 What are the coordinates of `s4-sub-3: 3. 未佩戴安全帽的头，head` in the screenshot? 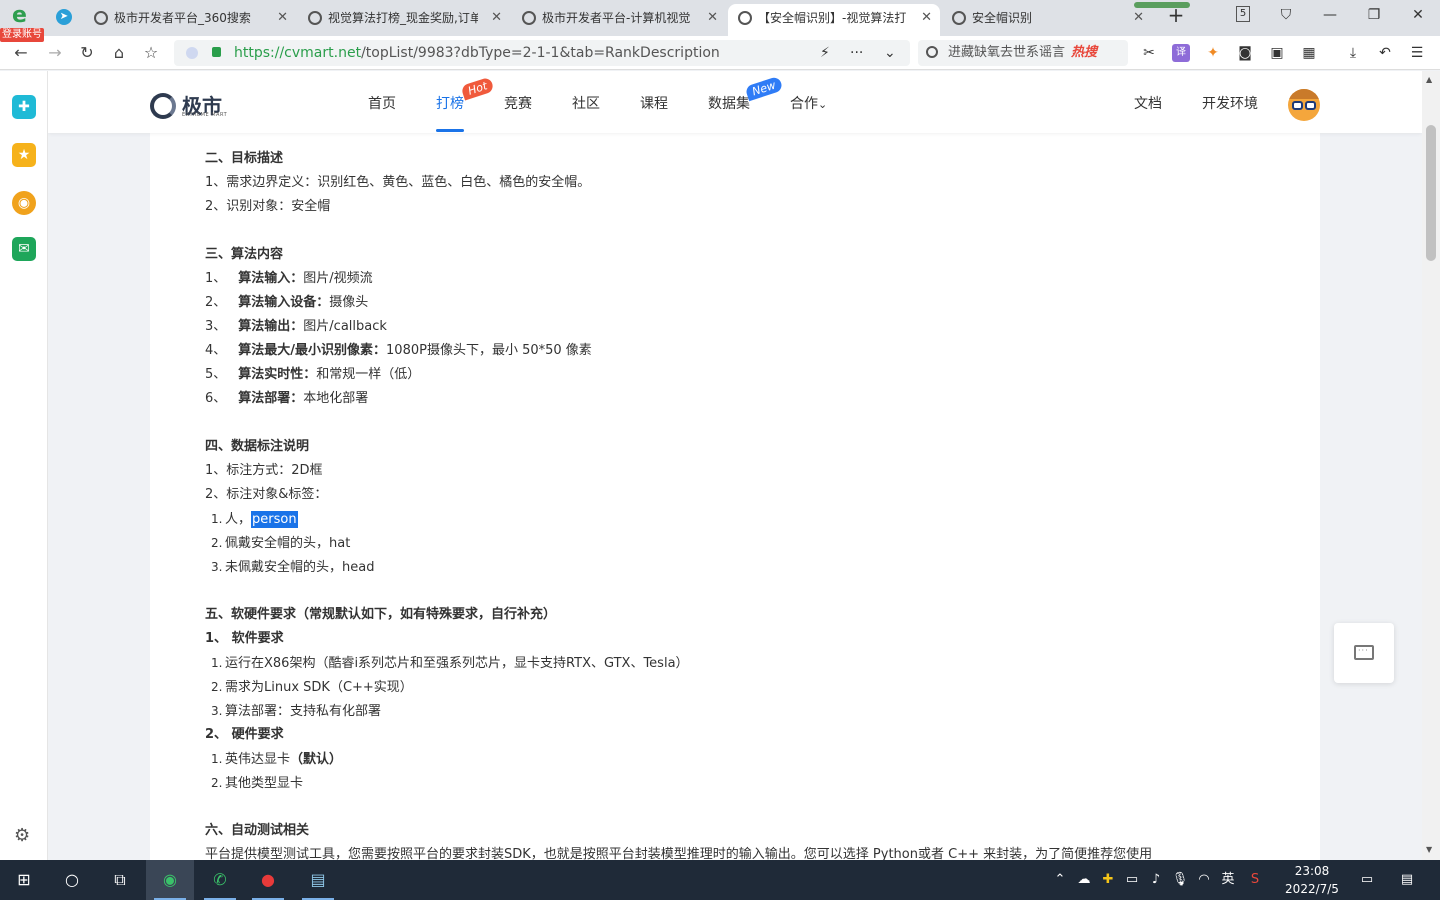 It's located at (755, 567).